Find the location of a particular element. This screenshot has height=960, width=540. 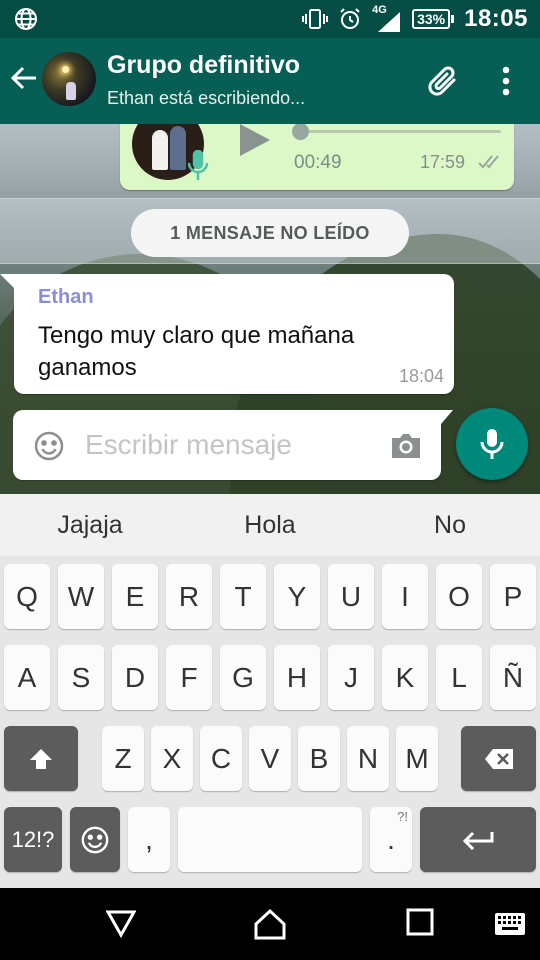

message-sender: Ethan is located at coordinates (66, 297).